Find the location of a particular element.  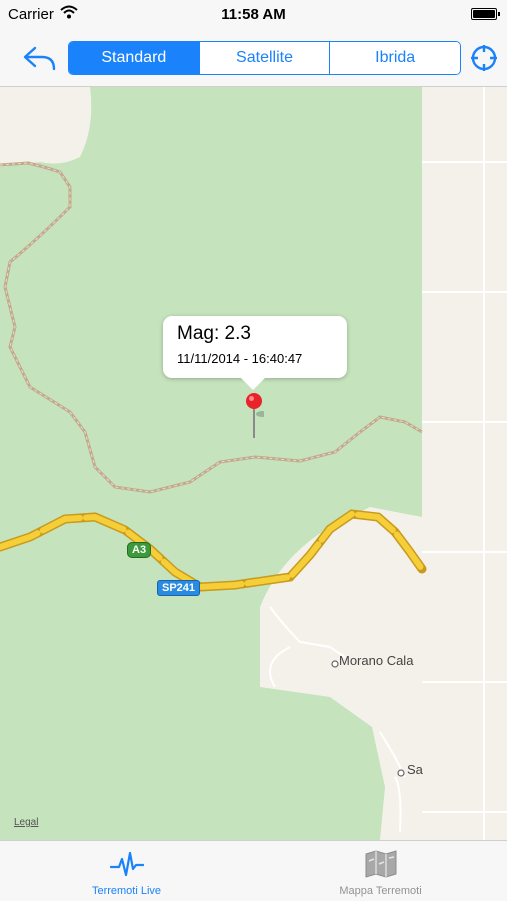

segment-ibrida: Ibrida is located at coordinates (394, 58).